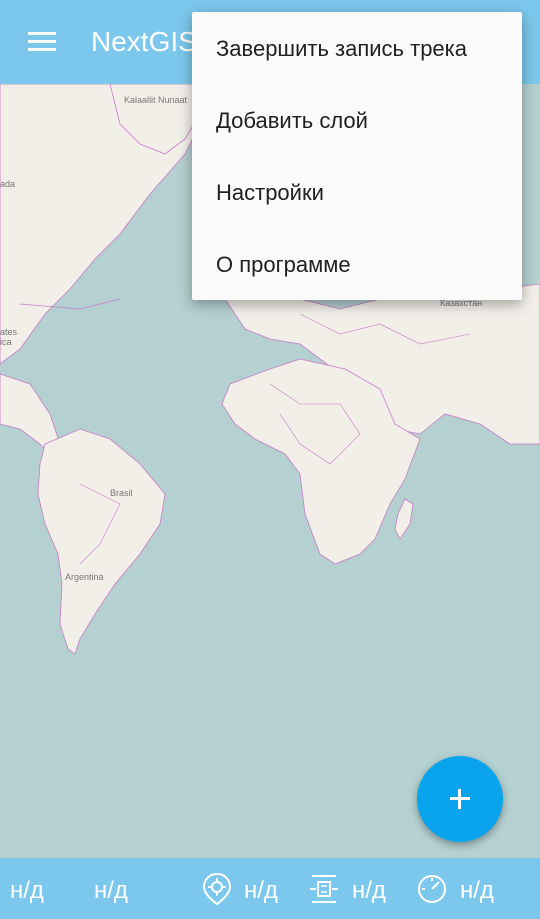  I want to click on speedometer-icon, so click(432, 889).